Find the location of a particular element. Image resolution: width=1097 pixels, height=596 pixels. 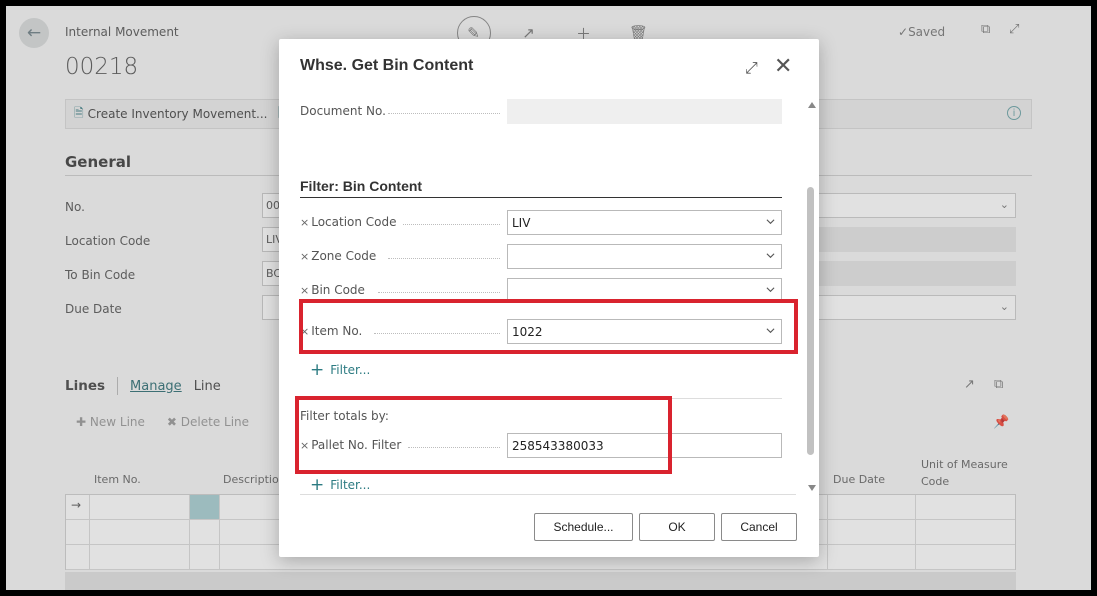

document-no-field: Document No. is located at coordinates (541, 111).